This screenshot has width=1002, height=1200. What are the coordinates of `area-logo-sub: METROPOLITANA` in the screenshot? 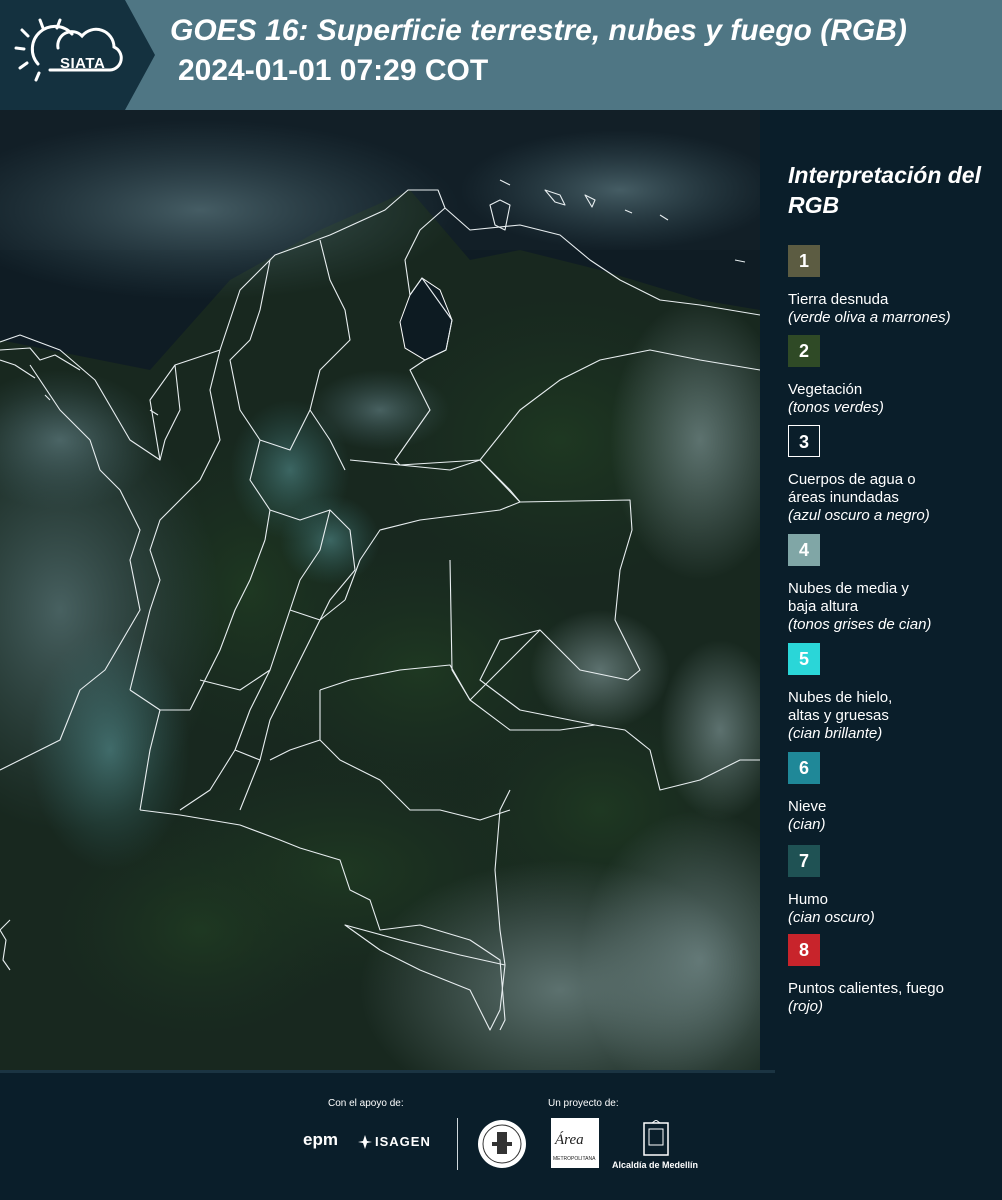 It's located at (574, 1159).